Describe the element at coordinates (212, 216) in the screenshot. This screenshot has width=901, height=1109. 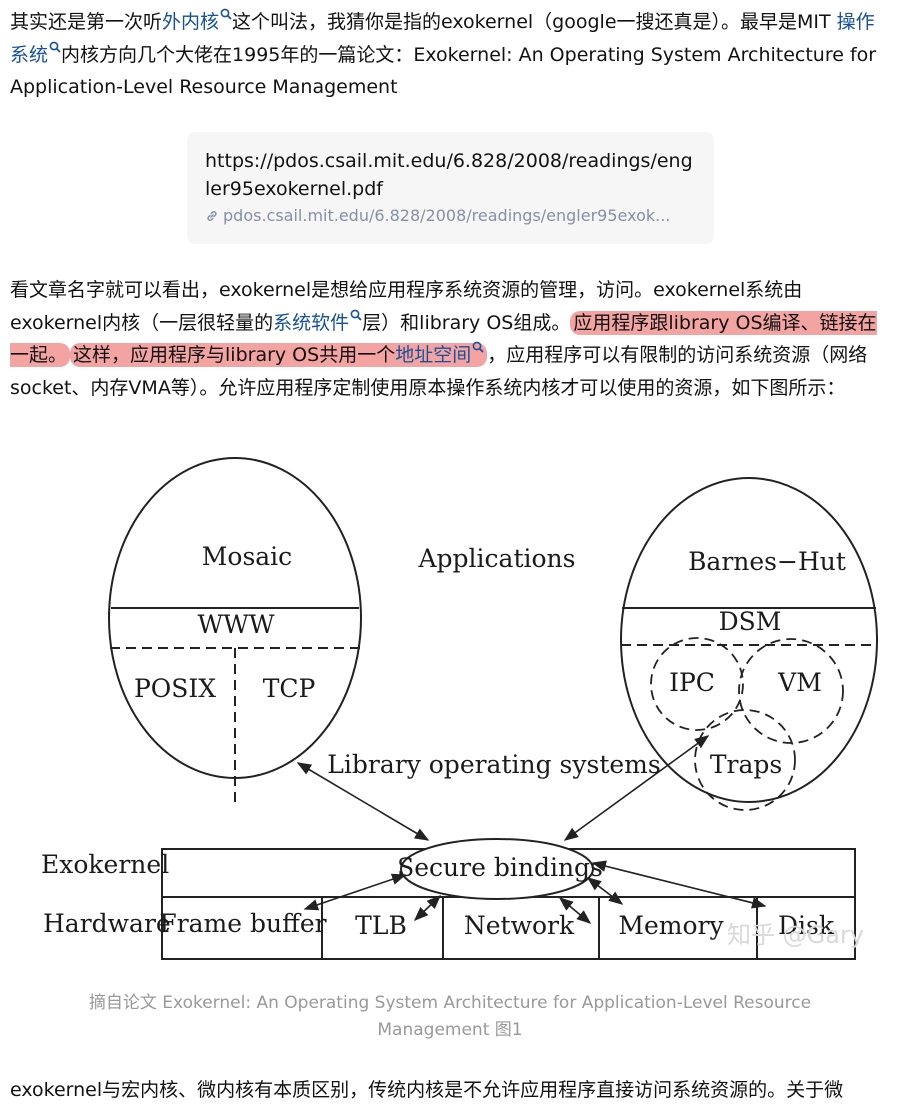
I see `link-icon` at that location.